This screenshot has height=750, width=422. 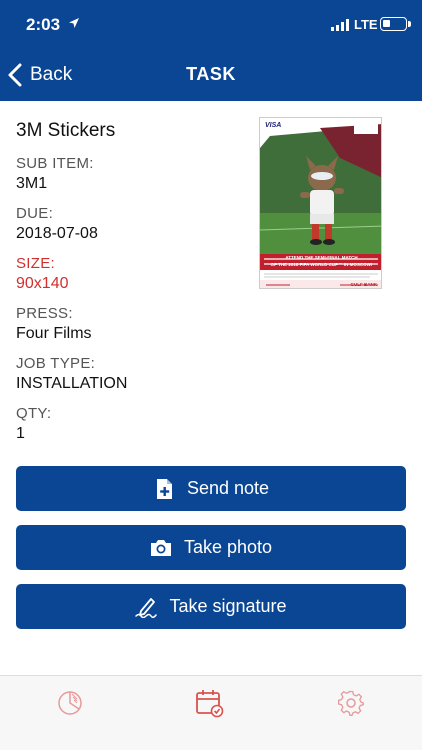 What do you see at coordinates (273, 125) in the screenshot?
I see `poster-brand: VISA` at bounding box center [273, 125].